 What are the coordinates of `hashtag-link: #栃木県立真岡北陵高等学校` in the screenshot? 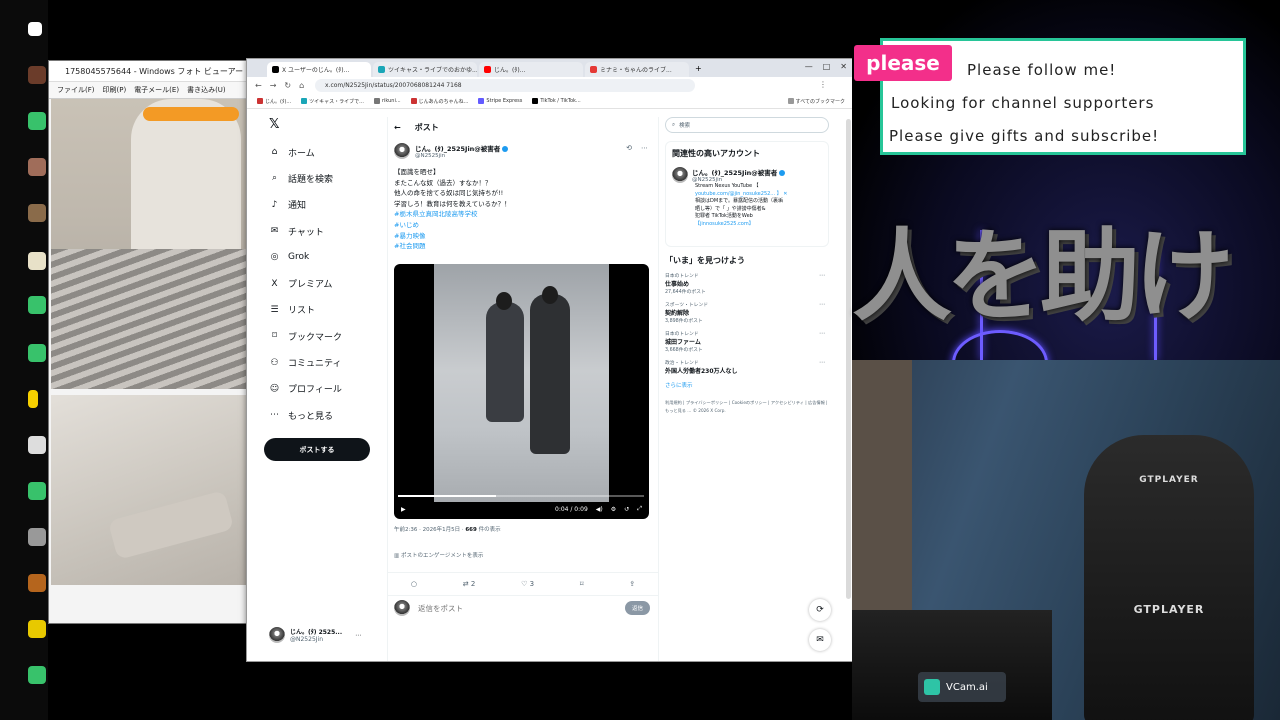 It's located at (452, 214).